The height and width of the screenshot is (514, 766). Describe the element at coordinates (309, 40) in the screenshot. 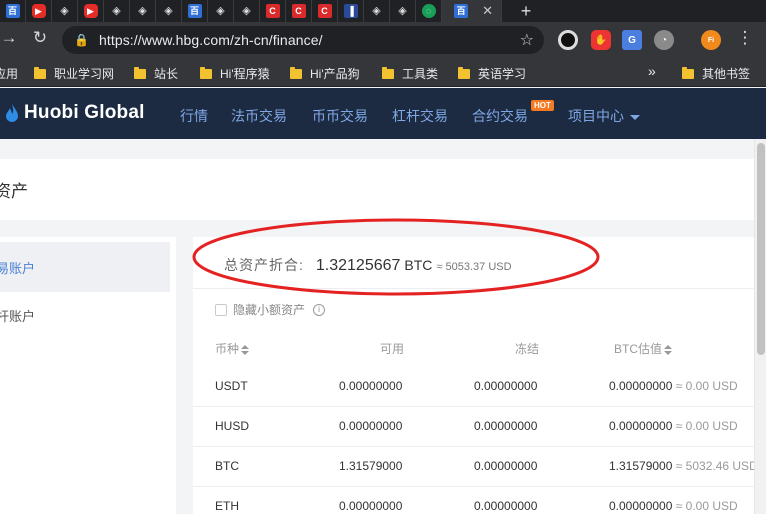

I see `address-bar-url: https://www.hbg.com/zh-cn/finance/` at that location.